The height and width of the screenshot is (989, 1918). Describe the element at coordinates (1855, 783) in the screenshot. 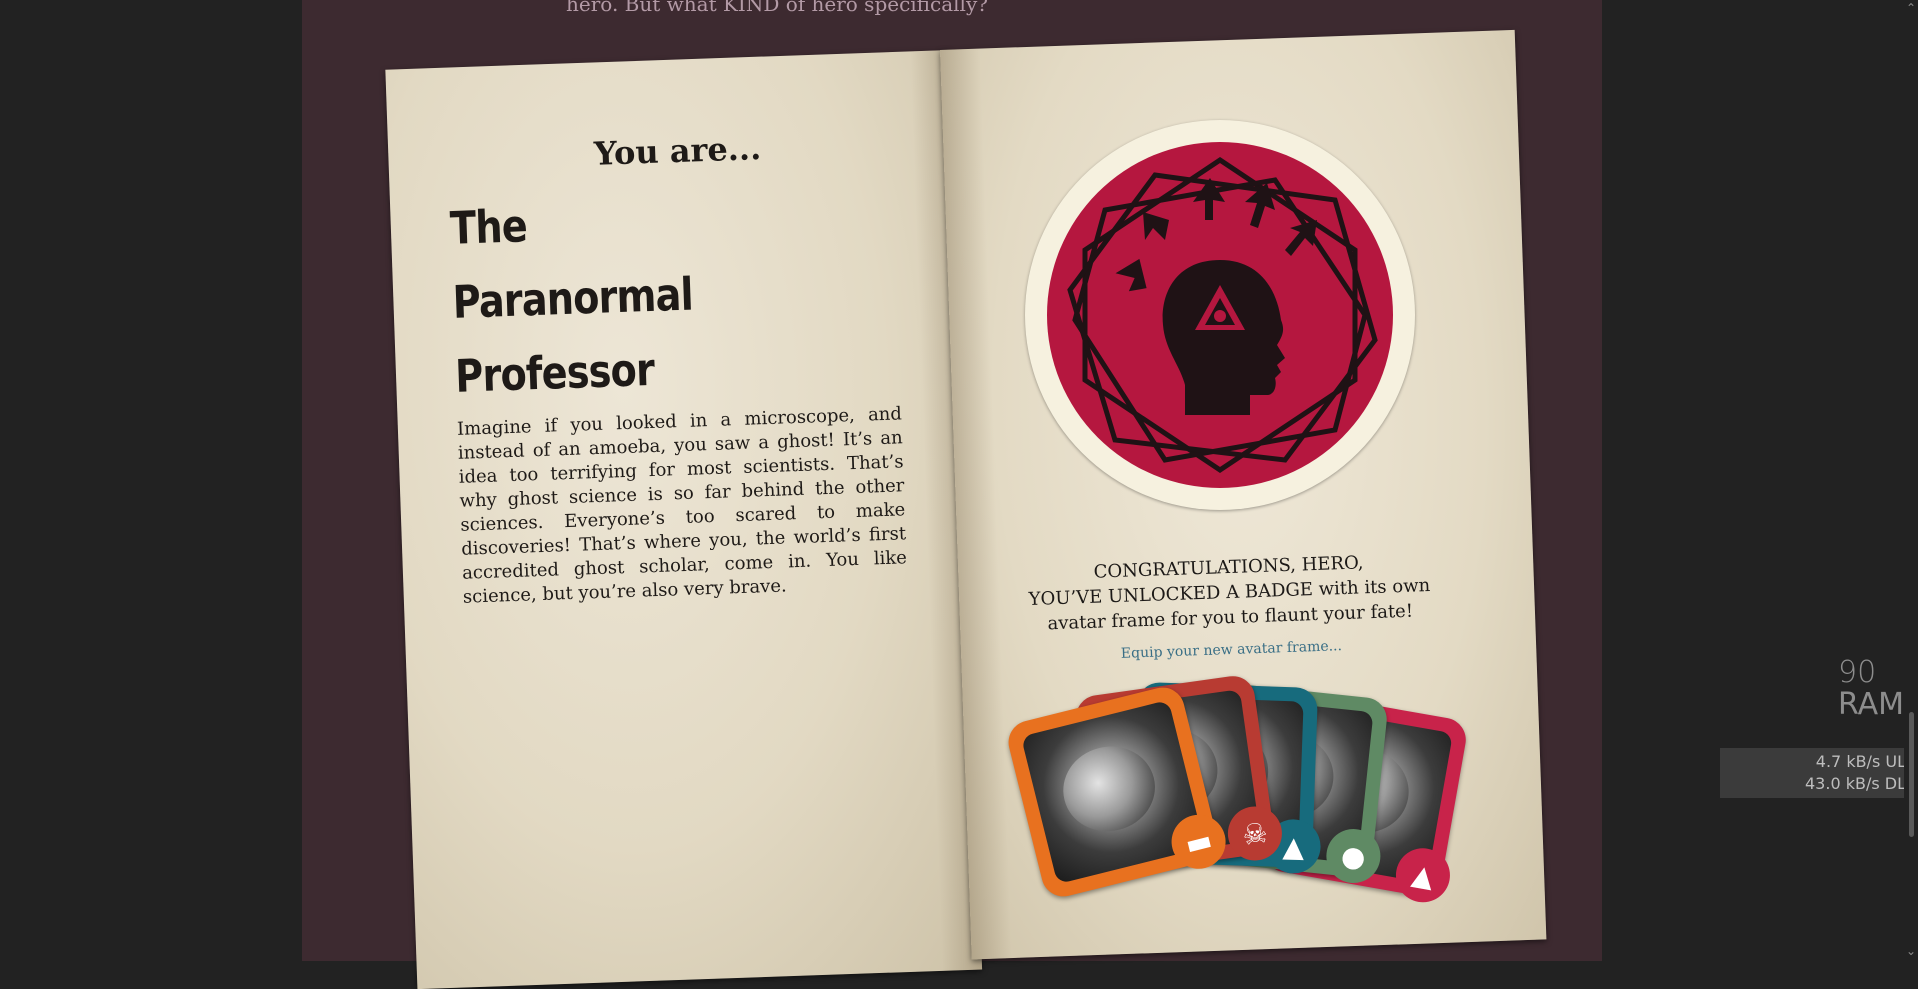

I see `download-speed: 43.0 kB/s DL` at that location.